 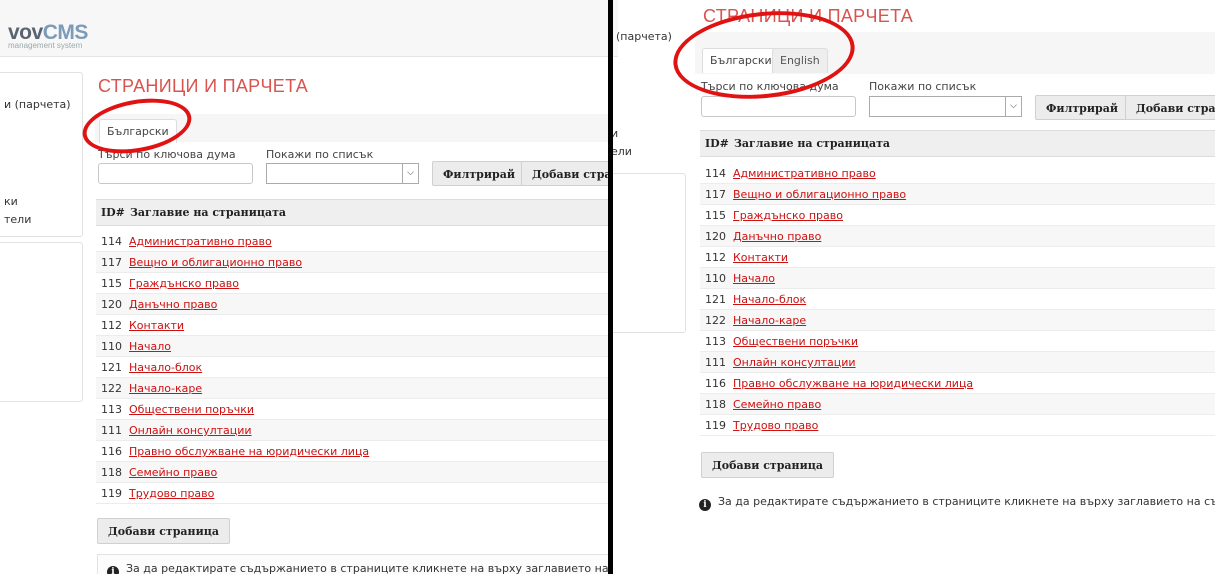 I want to click on list-filter-label: Покажи по списък, so click(x=923, y=86).